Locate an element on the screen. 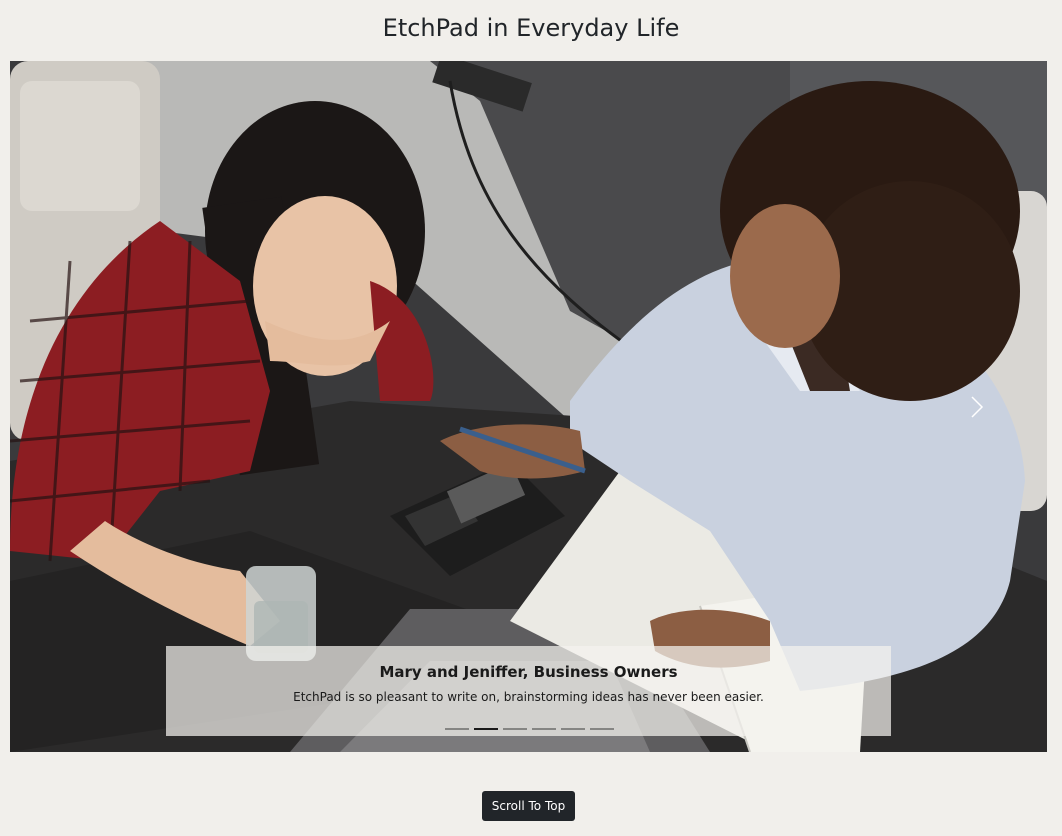 This screenshot has width=1062, height=836. carousel-prev-control is located at coordinates (70, 406).